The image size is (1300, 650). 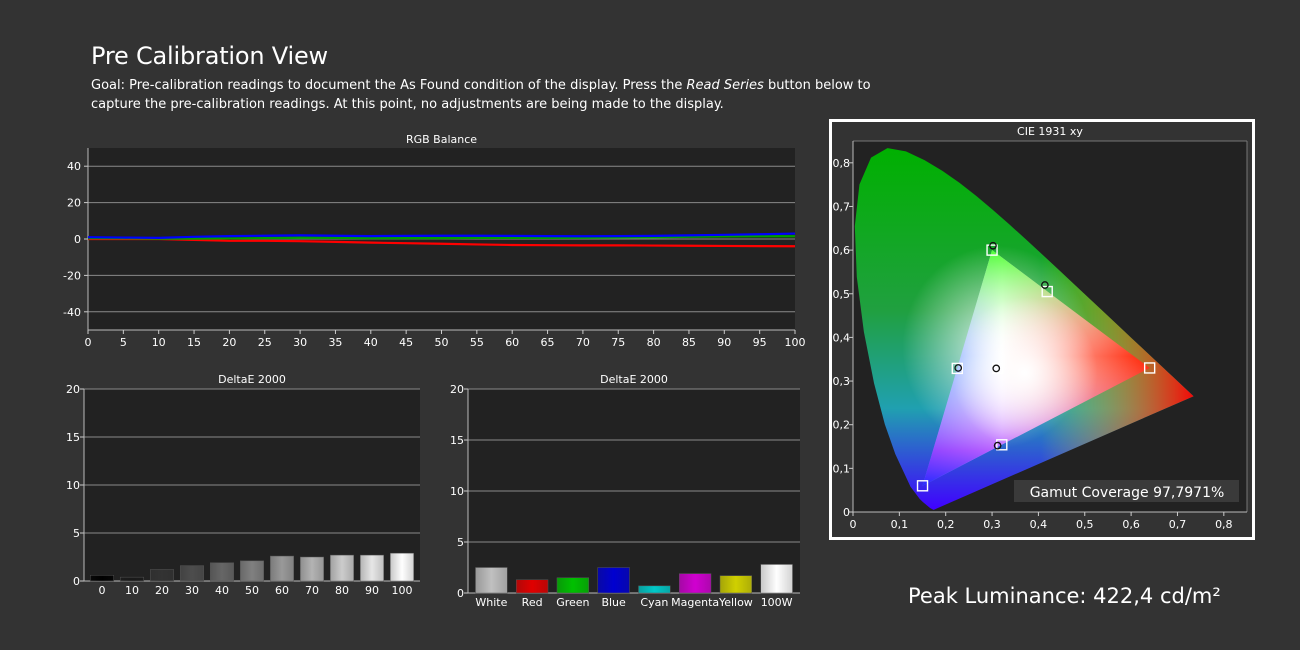 What do you see at coordinates (229, 342) in the screenshot?
I see `rgb-xtick-label: 20` at bounding box center [229, 342].